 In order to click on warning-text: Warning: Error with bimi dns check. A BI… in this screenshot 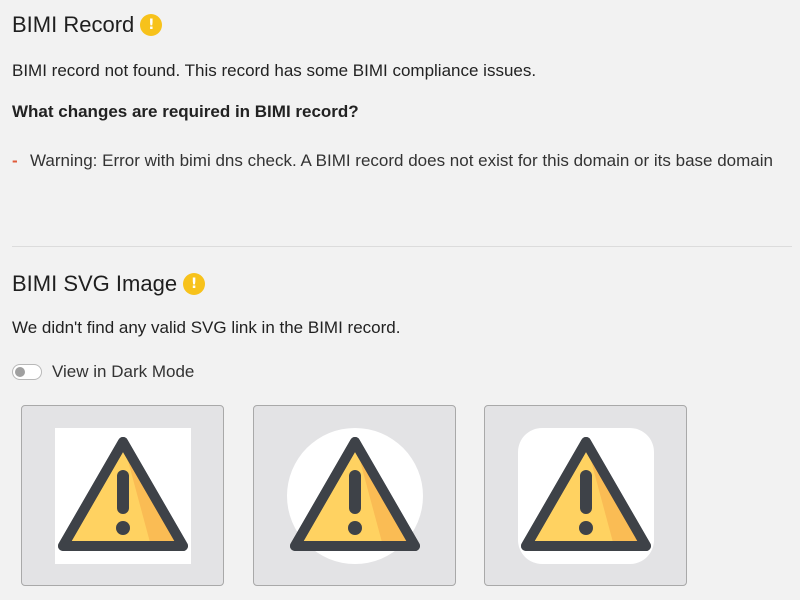, I will do `click(401, 160)`.